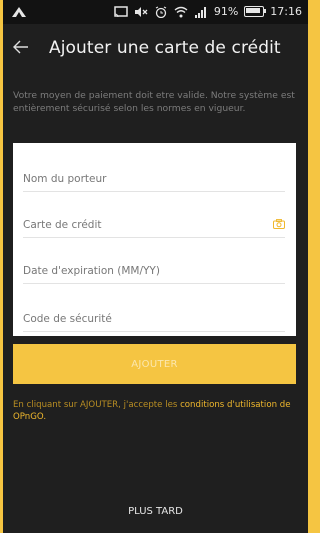  What do you see at coordinates (62, 225) in the screenshot?
I see `card-number-placeholder: Carte de crédit` at bounding box center [62, 225].